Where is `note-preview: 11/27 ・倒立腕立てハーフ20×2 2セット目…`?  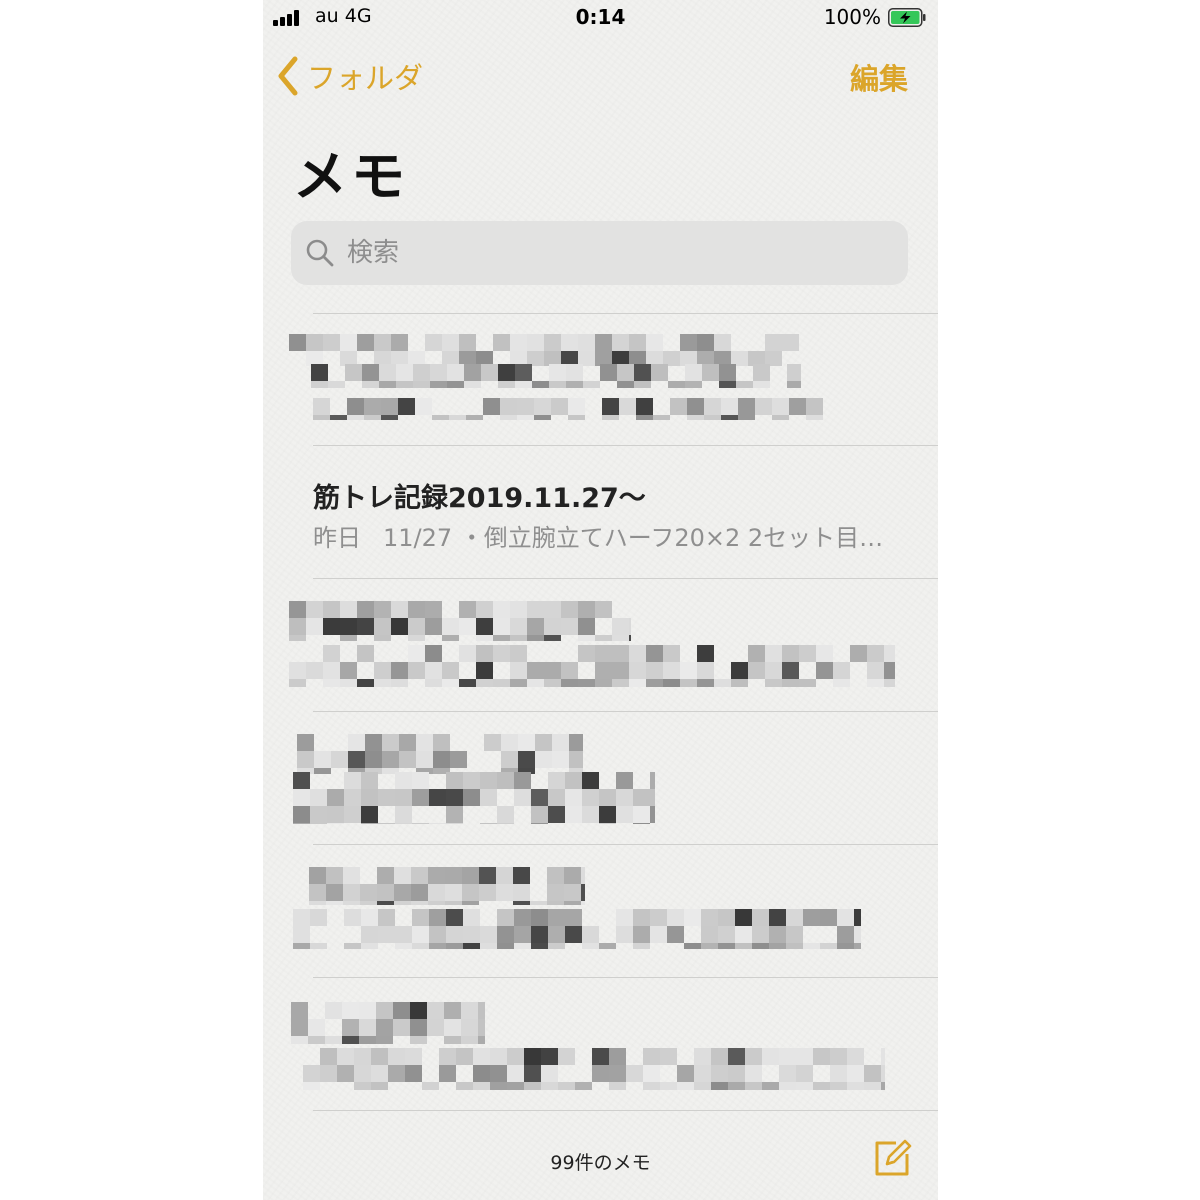
note-preview: 11/27 ・倒立腕立てハーフ20×2 2セット目… is located at coordinates (633, 538).